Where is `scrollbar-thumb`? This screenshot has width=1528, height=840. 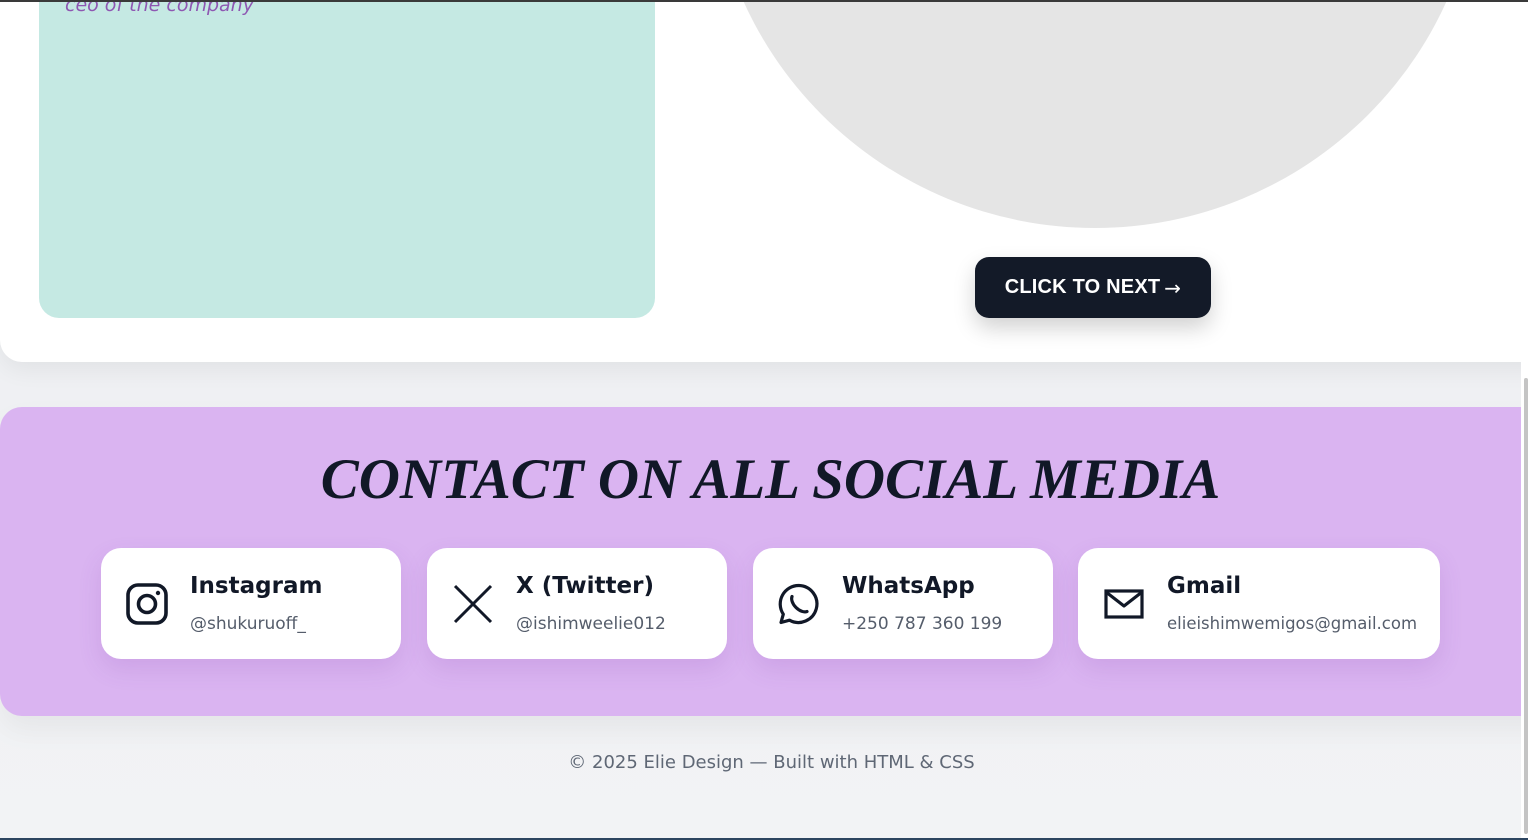 scrollbar-thumb is located at coordinates (1526, 606).